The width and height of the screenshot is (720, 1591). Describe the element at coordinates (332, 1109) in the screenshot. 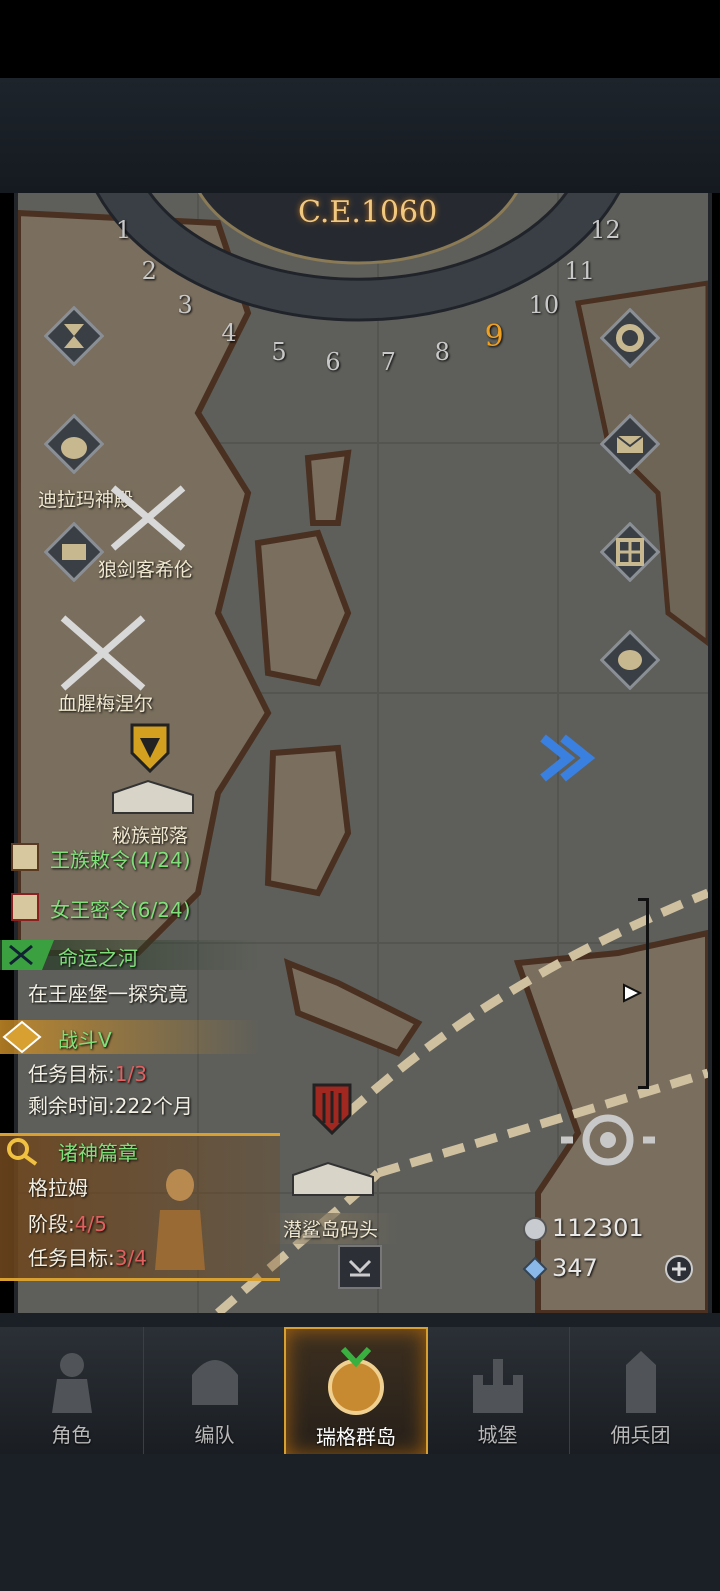

I see `red-shield-icon` at that location.